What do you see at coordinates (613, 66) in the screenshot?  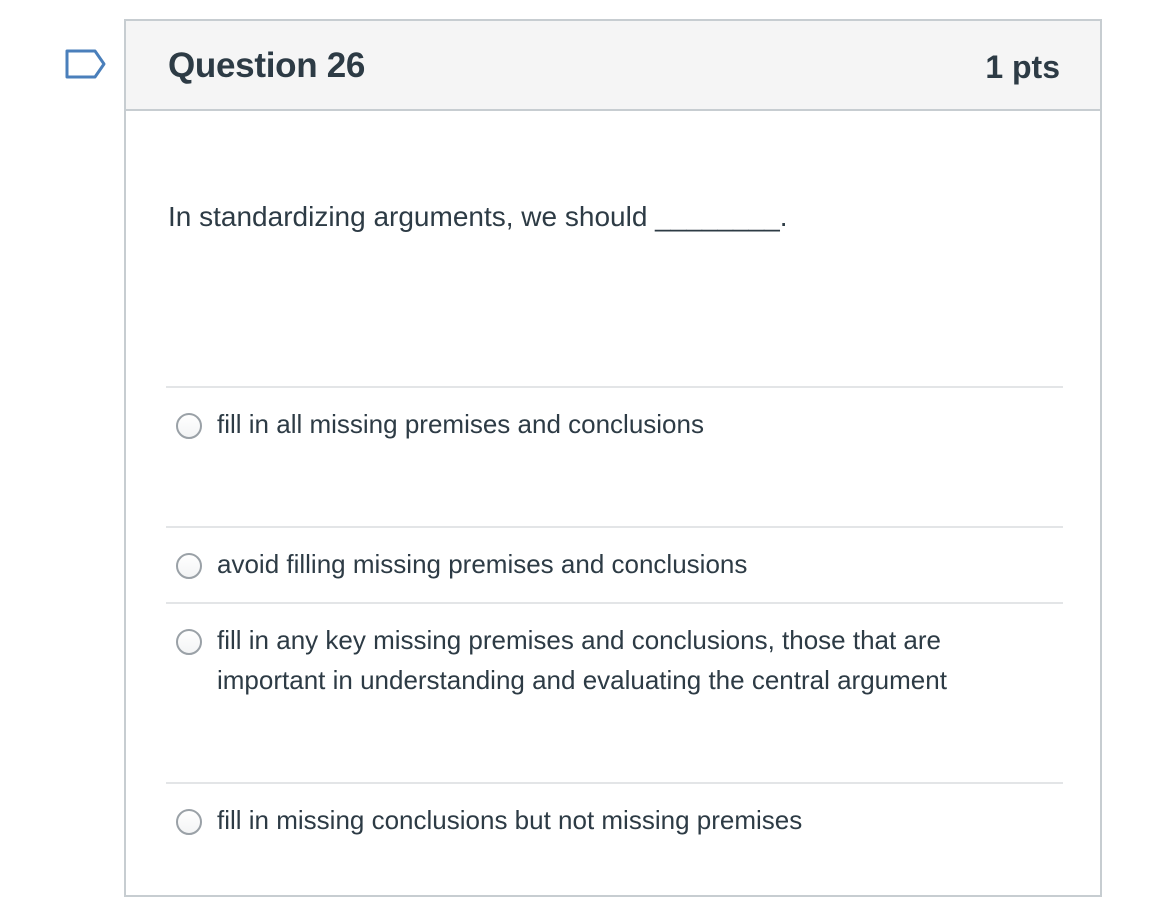 I see `question-header: Question 26 1 pts` at bounding box center [613, 66].